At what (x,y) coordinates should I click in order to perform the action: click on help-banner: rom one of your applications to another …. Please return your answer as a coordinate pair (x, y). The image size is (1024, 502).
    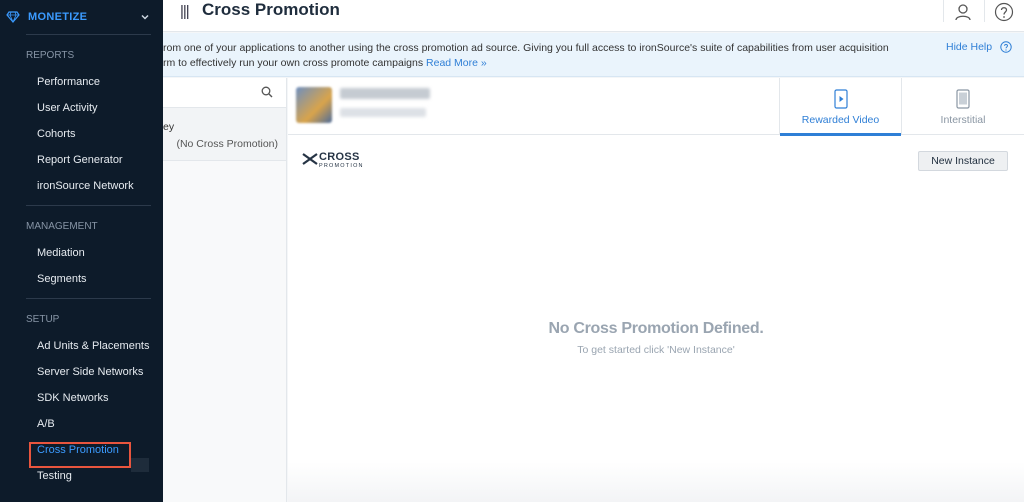
    Looking at the image, I should click on (593, 55).